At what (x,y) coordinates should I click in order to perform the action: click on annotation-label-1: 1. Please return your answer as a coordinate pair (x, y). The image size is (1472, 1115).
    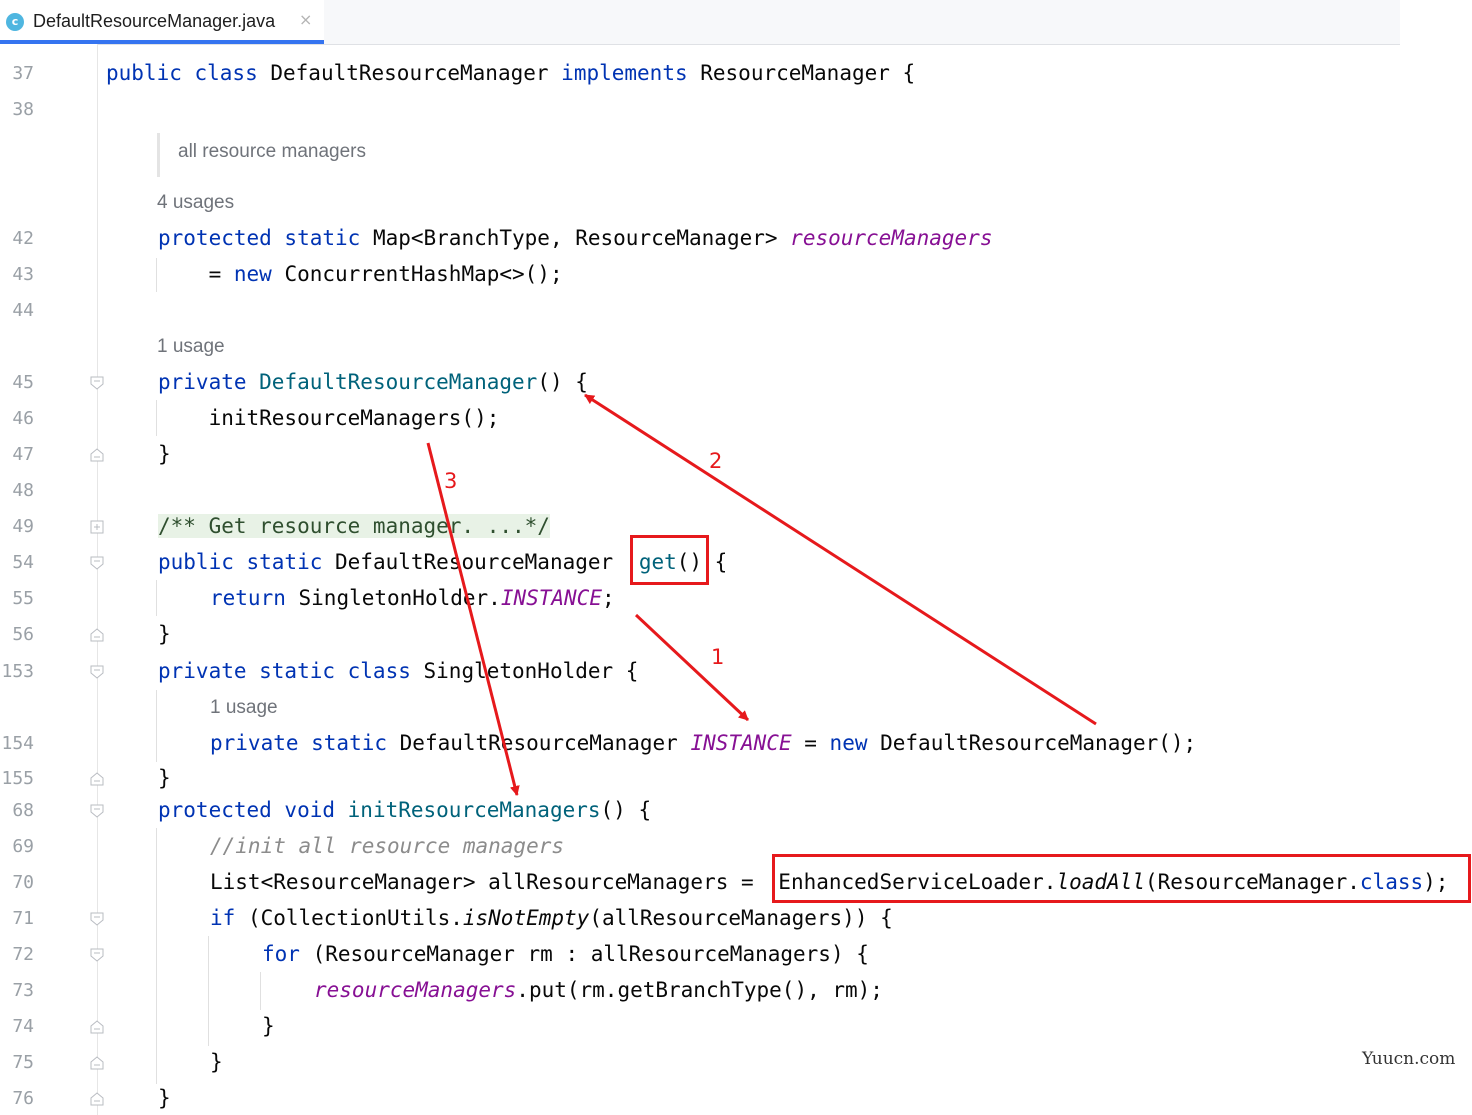
    Looking at the image, I should click on (717, 657).